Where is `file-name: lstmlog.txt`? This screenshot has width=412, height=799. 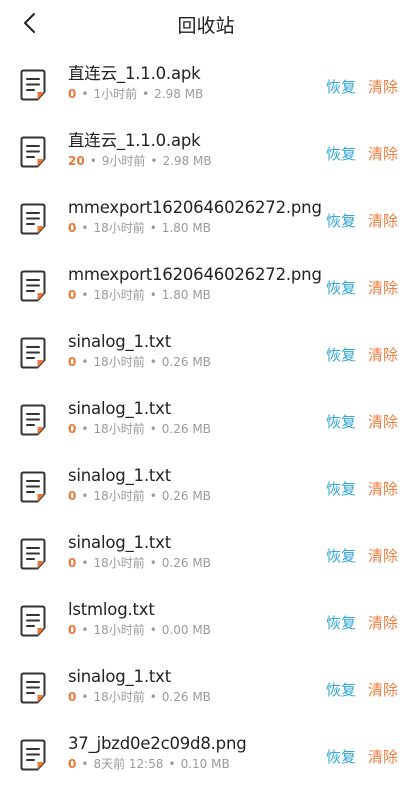 file-name: lstmlog.txt is located at coordinates (111, 609).